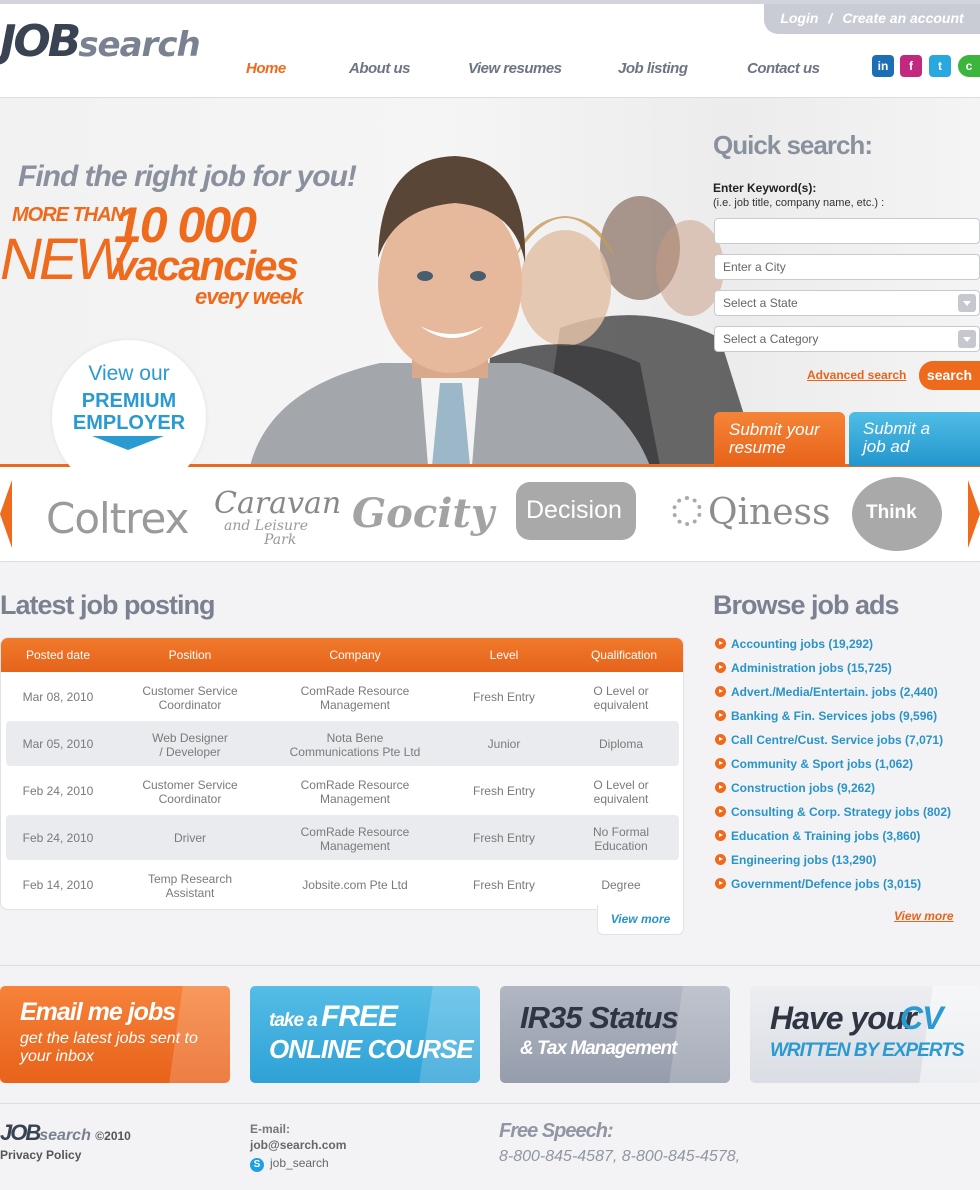 The height and width of the screenshot is (1190, 980). I want to click on chat-icon: c, so click(969, 66).